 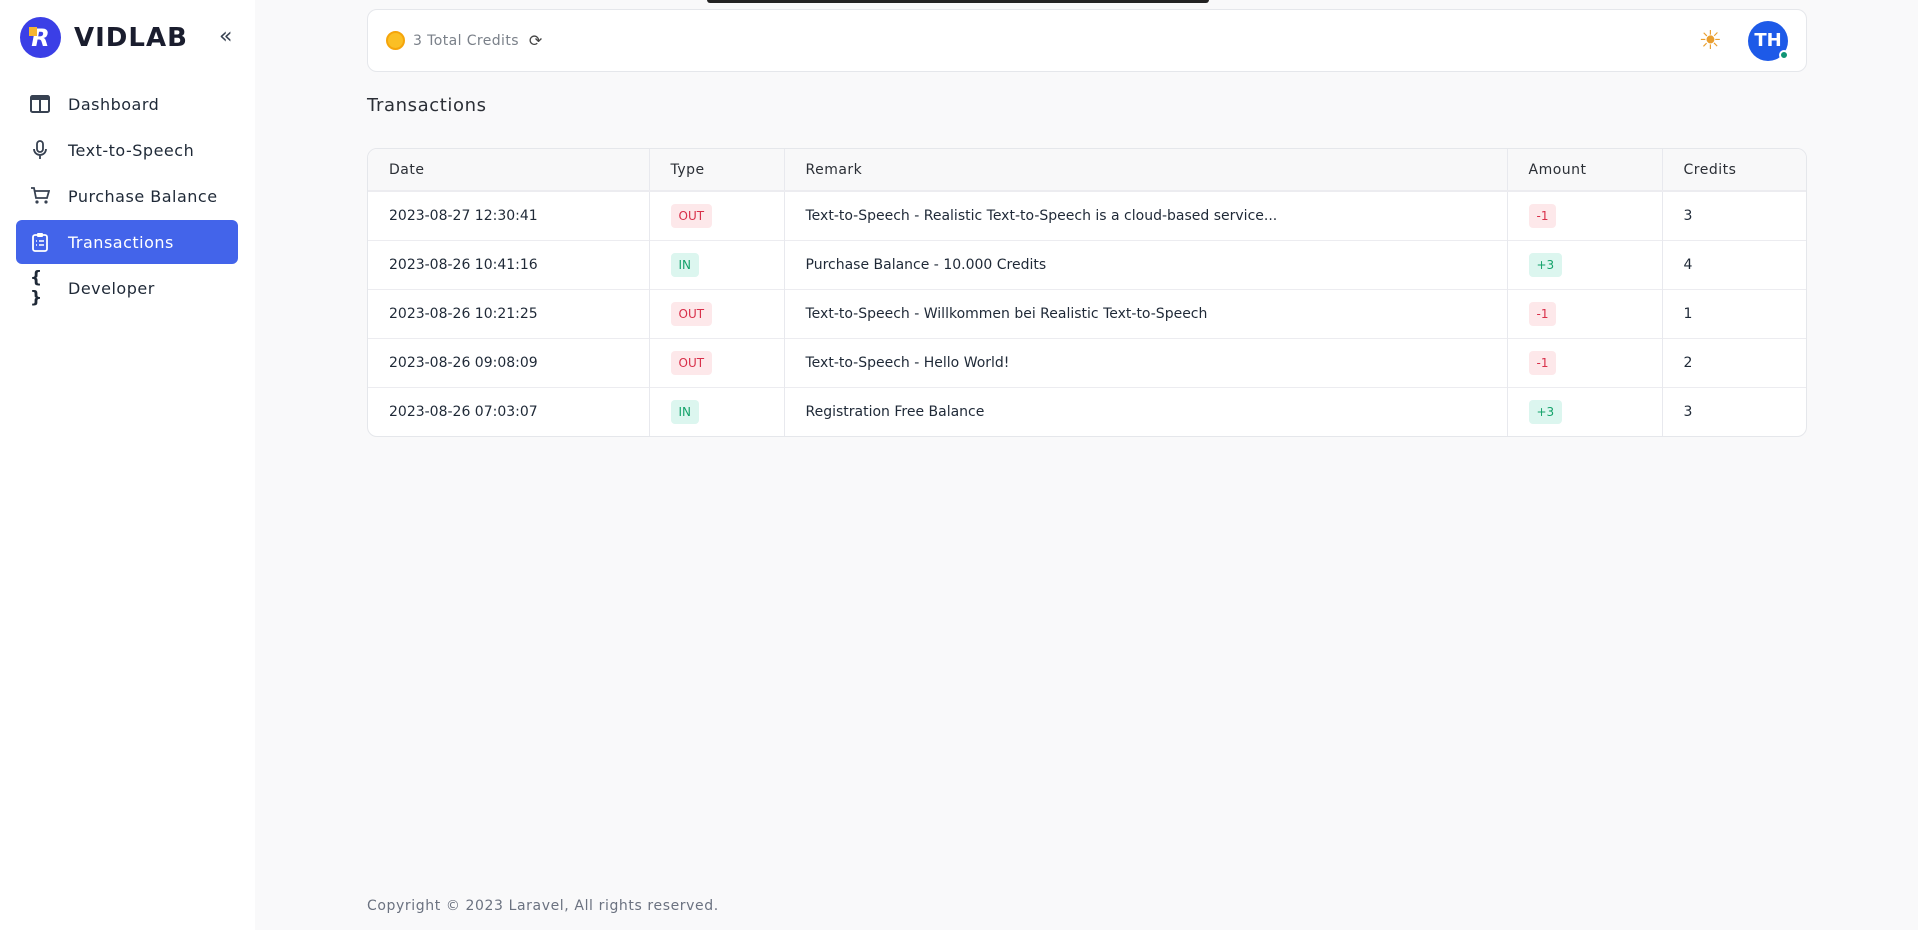 I want to click on braces-icon: { }, so click(x=36, y=288).